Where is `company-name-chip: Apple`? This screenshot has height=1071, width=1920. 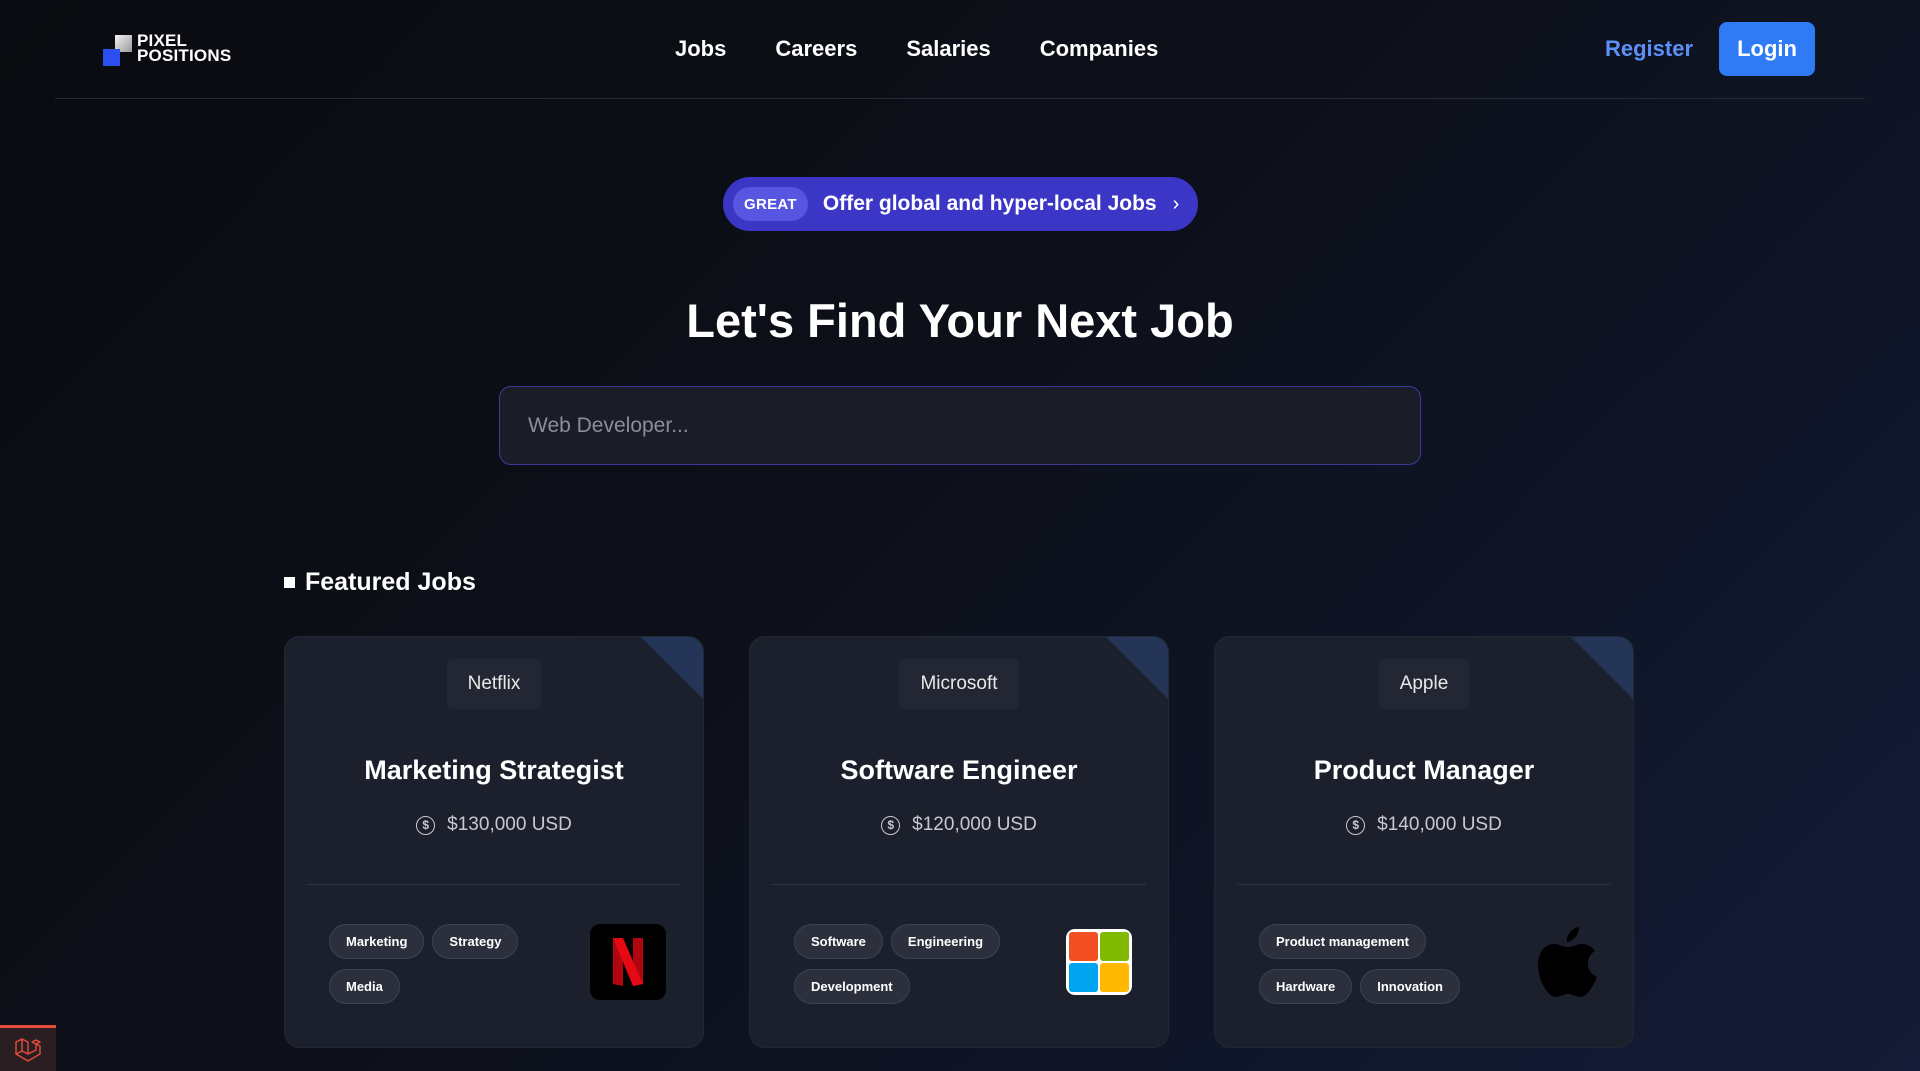 company-name-chip: Apple is located at coordinates (1424, 684).